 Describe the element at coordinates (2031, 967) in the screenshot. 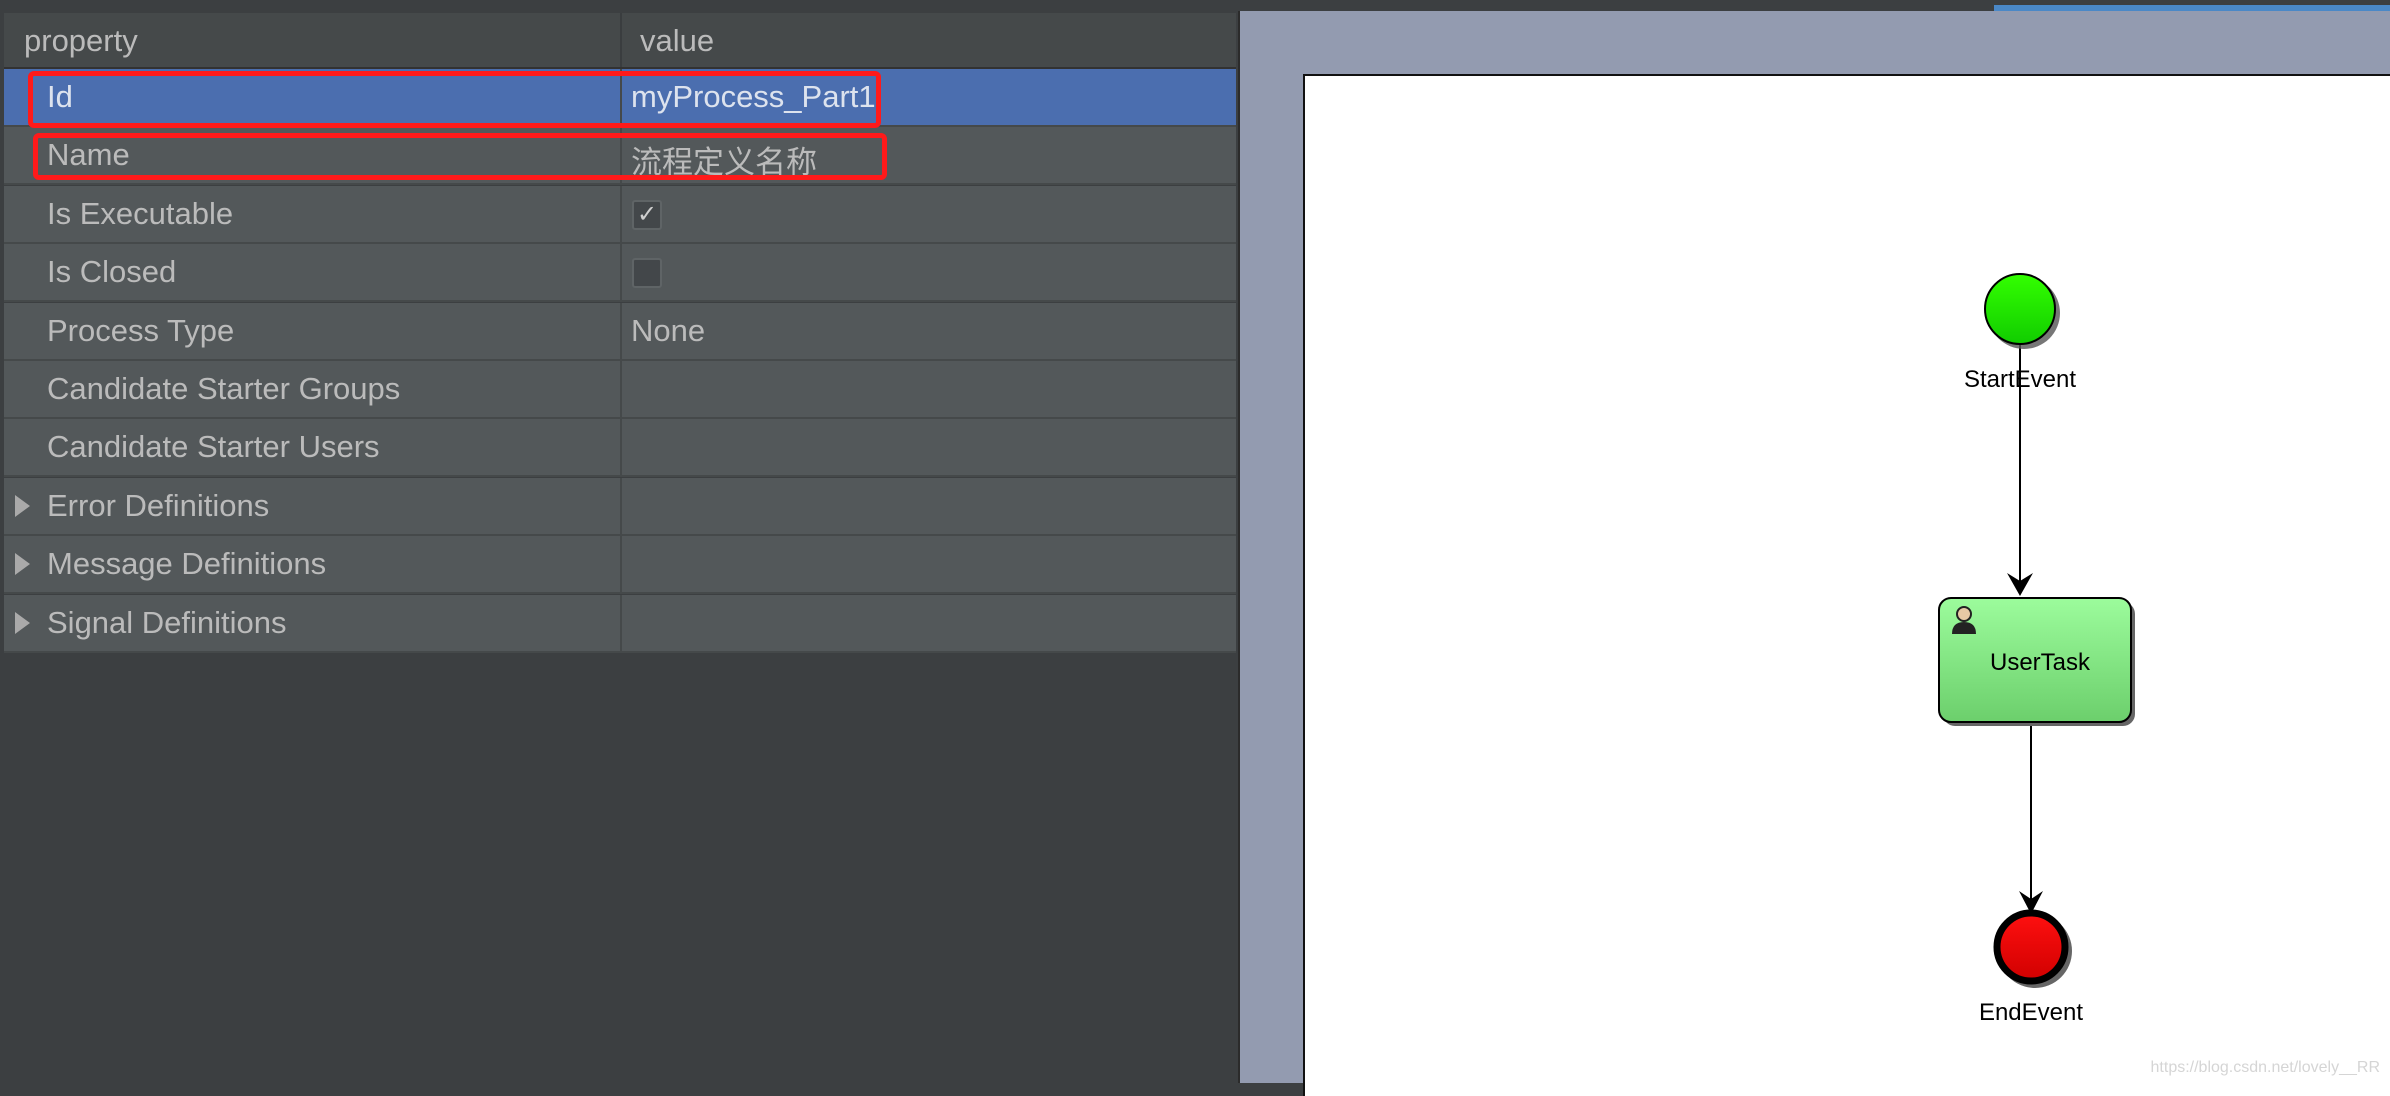

I see `end-event: EndEvent` at that location.